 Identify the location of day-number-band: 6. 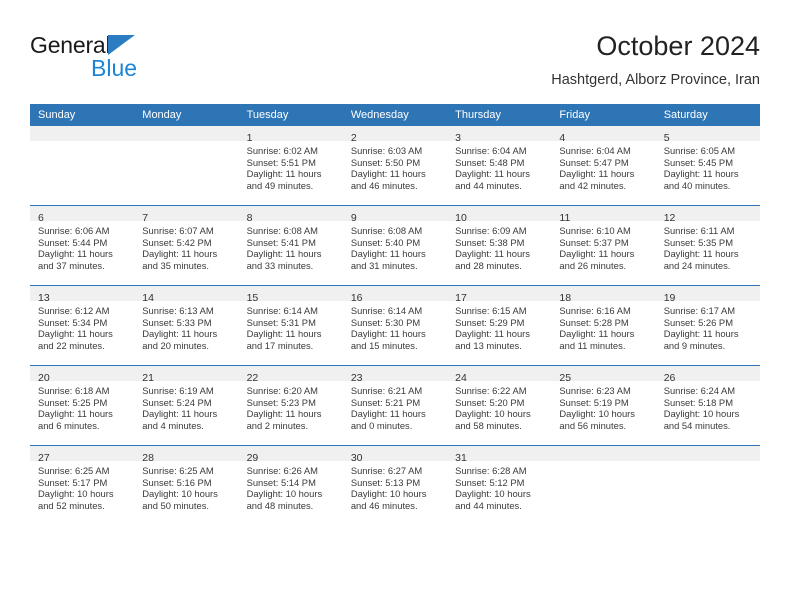
(82, 215).